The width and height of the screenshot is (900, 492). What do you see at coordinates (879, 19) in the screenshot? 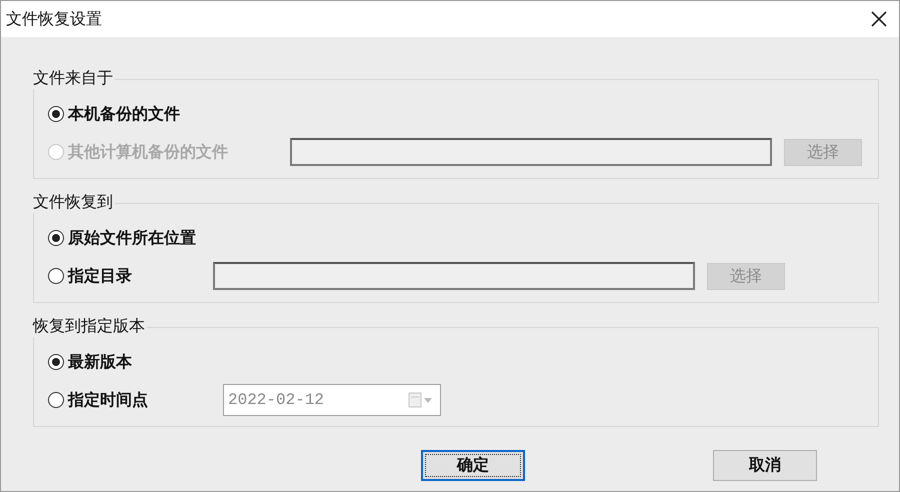
I see `close-icon` at bounding box center [879, 19].